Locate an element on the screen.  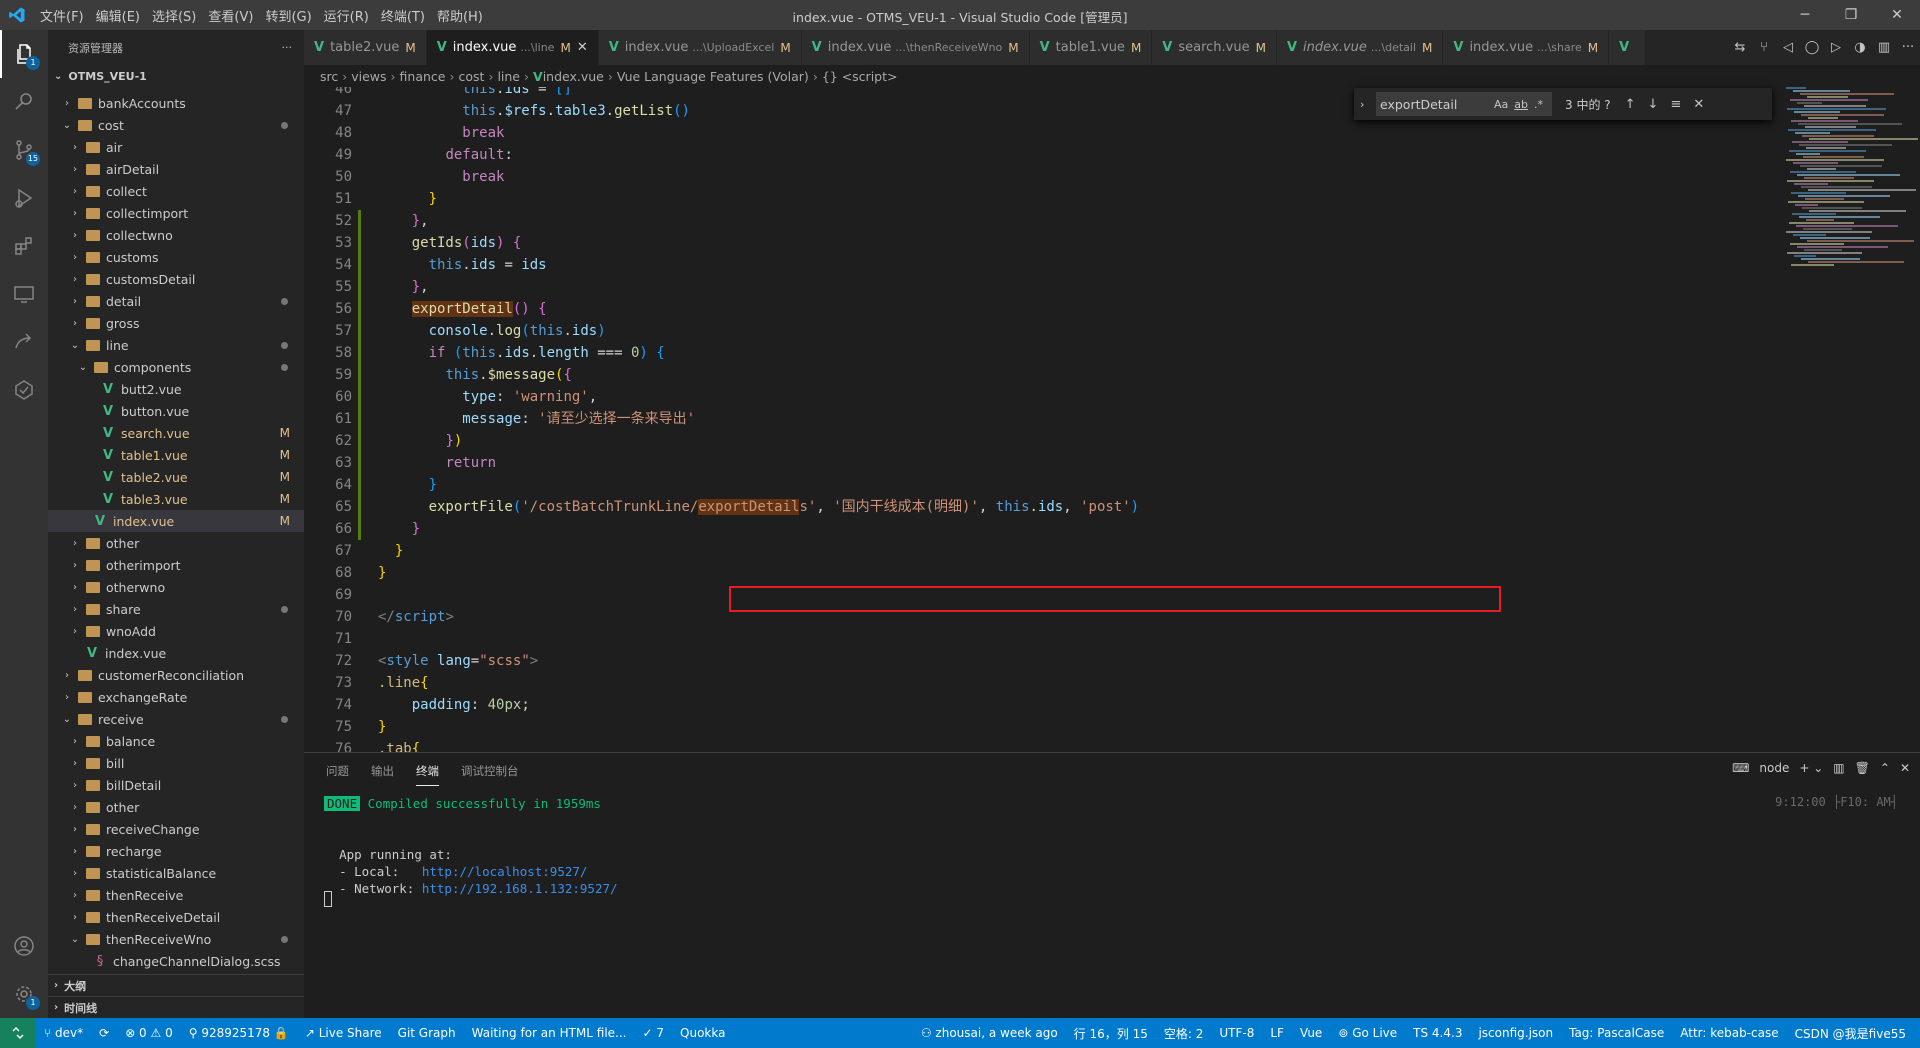
tree-item: › collectimport is located at coordinates (176, 213).